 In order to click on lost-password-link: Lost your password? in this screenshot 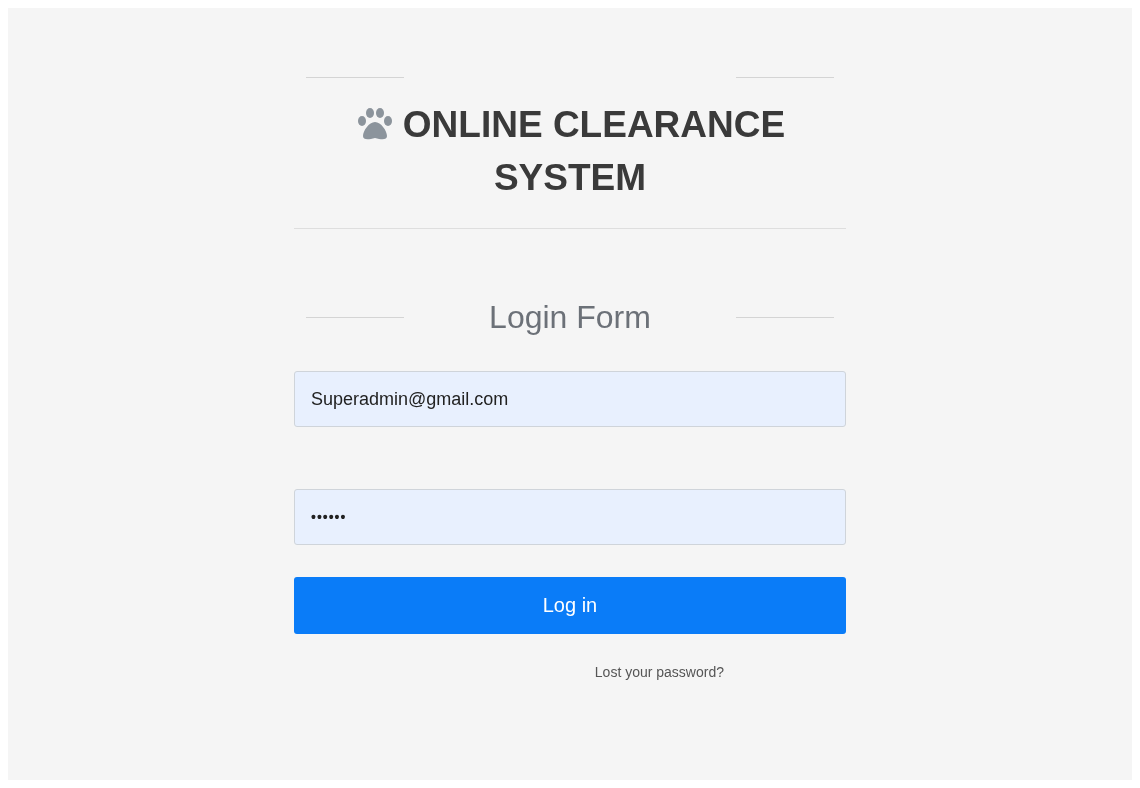, I will do `click(659, 672)`.